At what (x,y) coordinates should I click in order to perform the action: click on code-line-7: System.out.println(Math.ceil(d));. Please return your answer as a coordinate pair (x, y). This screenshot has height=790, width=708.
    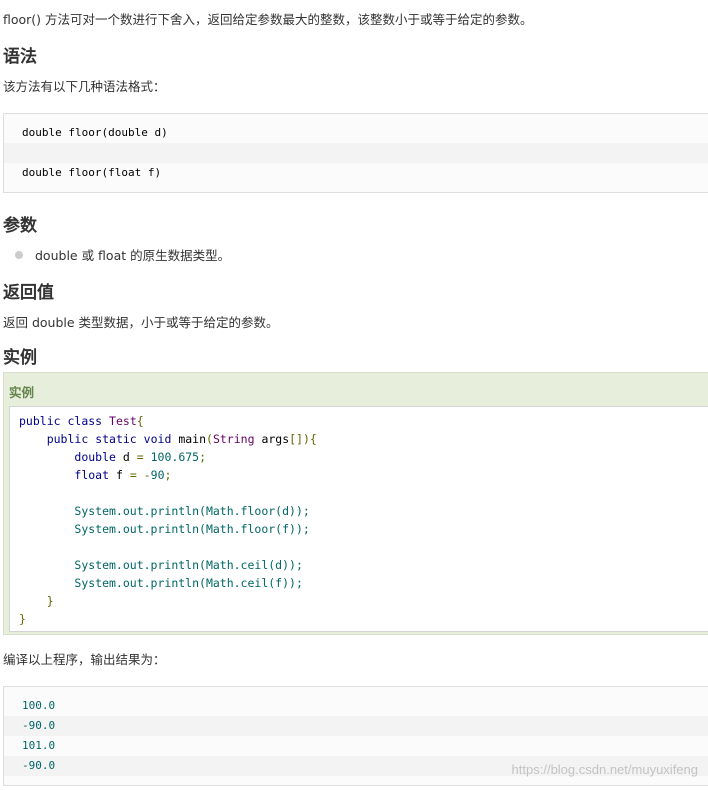
    Looking at the image, I should click on (188, 565).